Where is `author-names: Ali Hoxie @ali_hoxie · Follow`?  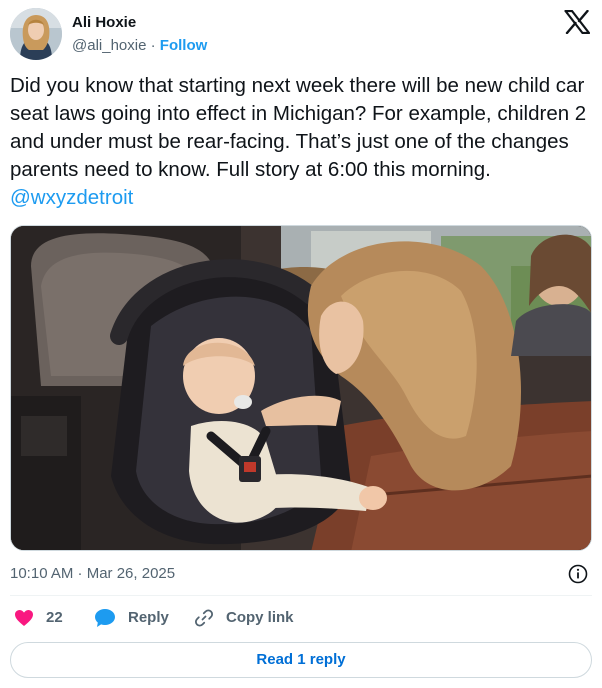
author-names: Ali Hoxie @ali_hoxie · Follow is located at coordinates (139, 35).